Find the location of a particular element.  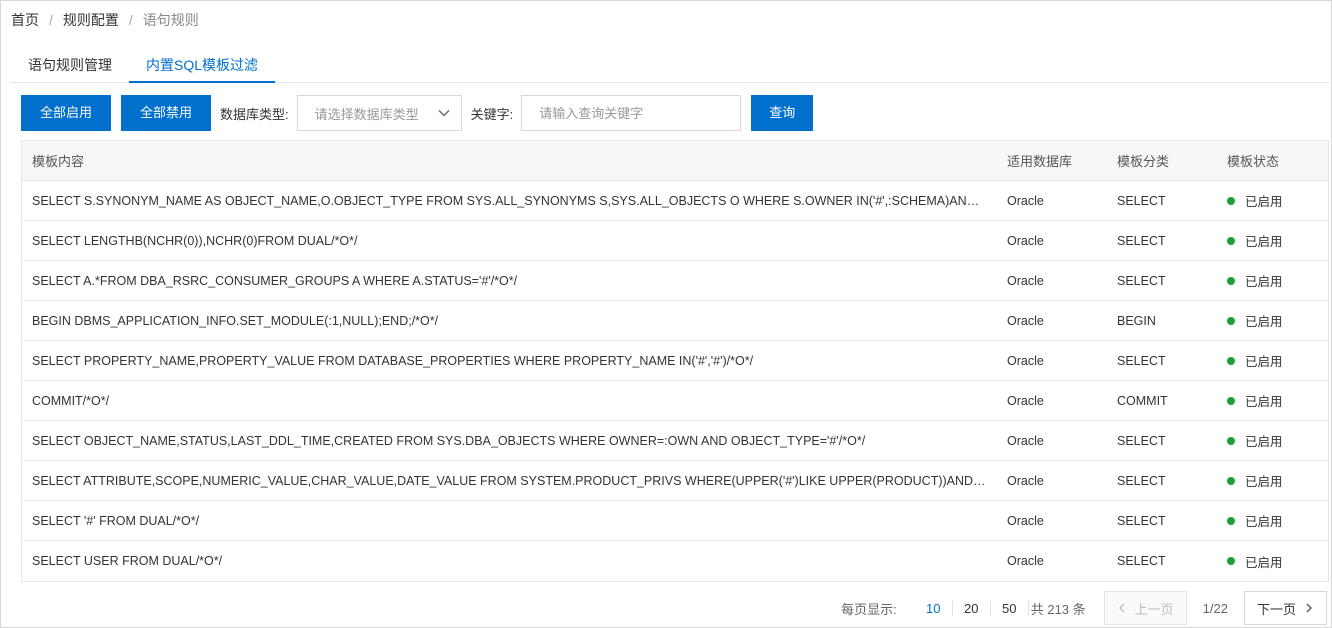

toolbar: 全部启用 全部禁用 数据库类型: 请选择数据库类型 关键字: 查询 is located at coordinates (417, 113).